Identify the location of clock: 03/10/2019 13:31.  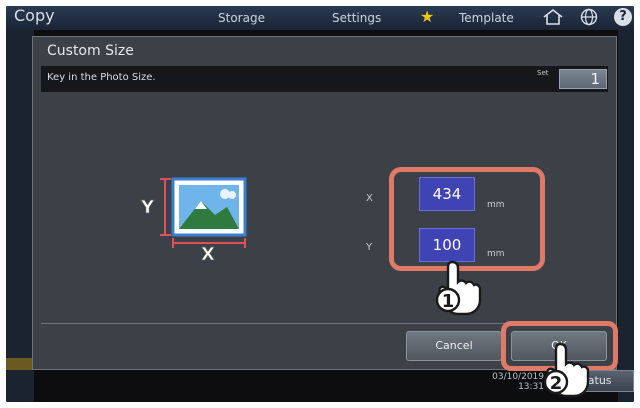
(504, 382).